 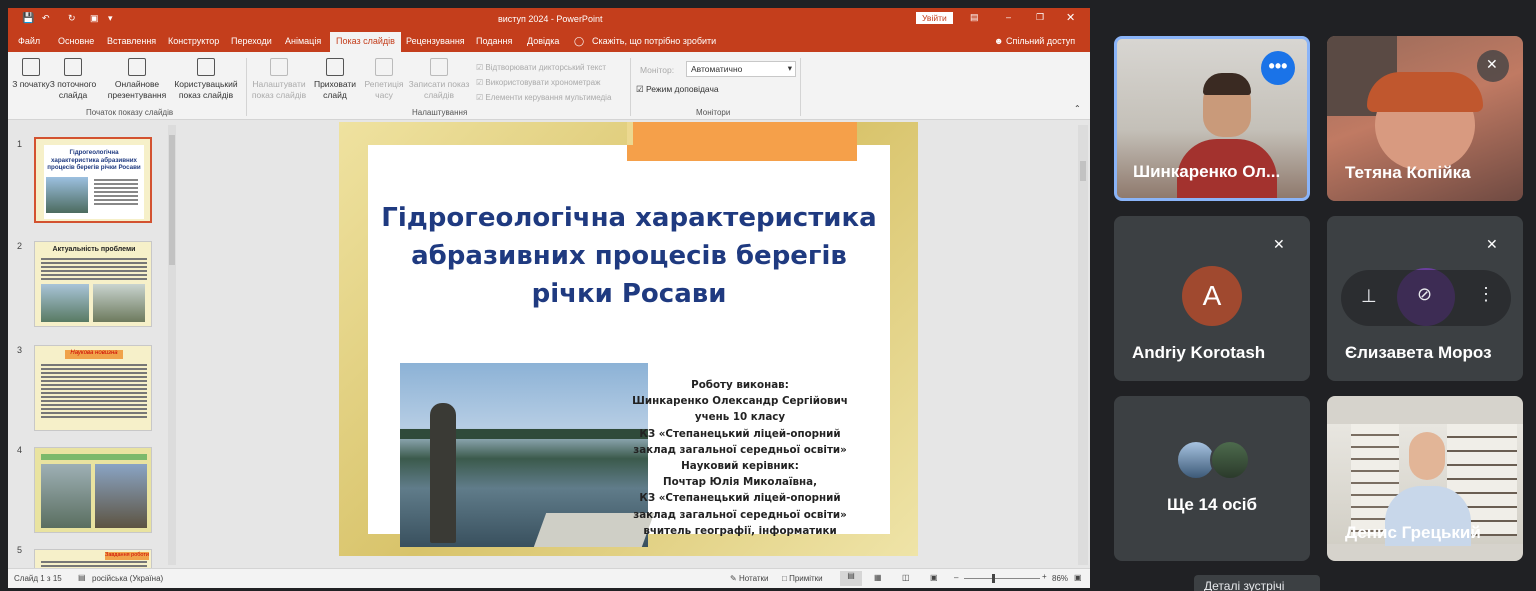 I want to click on thumbnail-title: Актуальність проблеми, so click(x=94, y=249).